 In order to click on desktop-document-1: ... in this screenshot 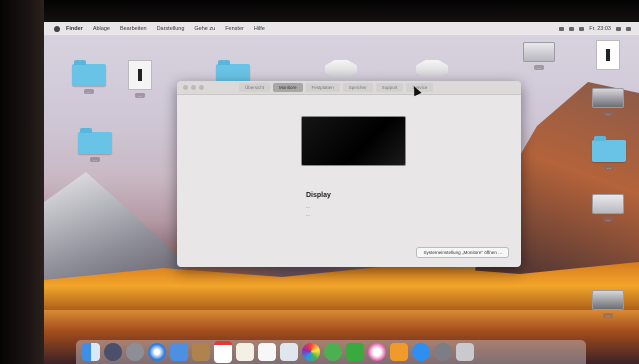, I will do `click(140, 79)`.